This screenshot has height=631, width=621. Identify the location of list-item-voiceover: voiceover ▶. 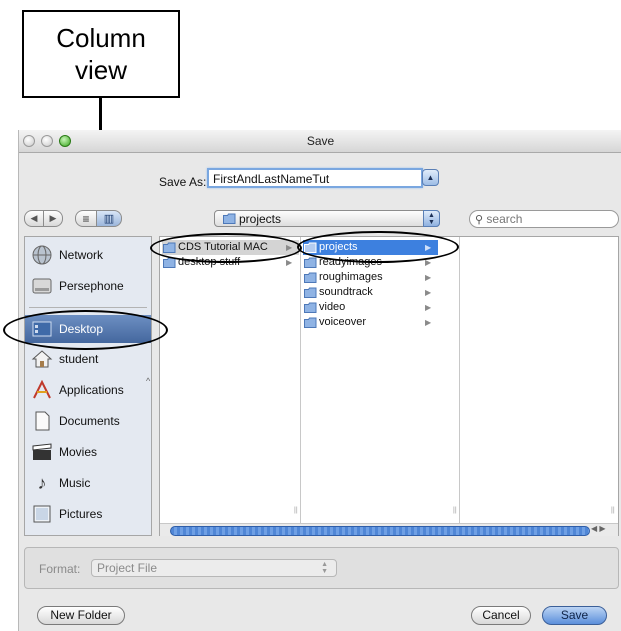
(370, 322).